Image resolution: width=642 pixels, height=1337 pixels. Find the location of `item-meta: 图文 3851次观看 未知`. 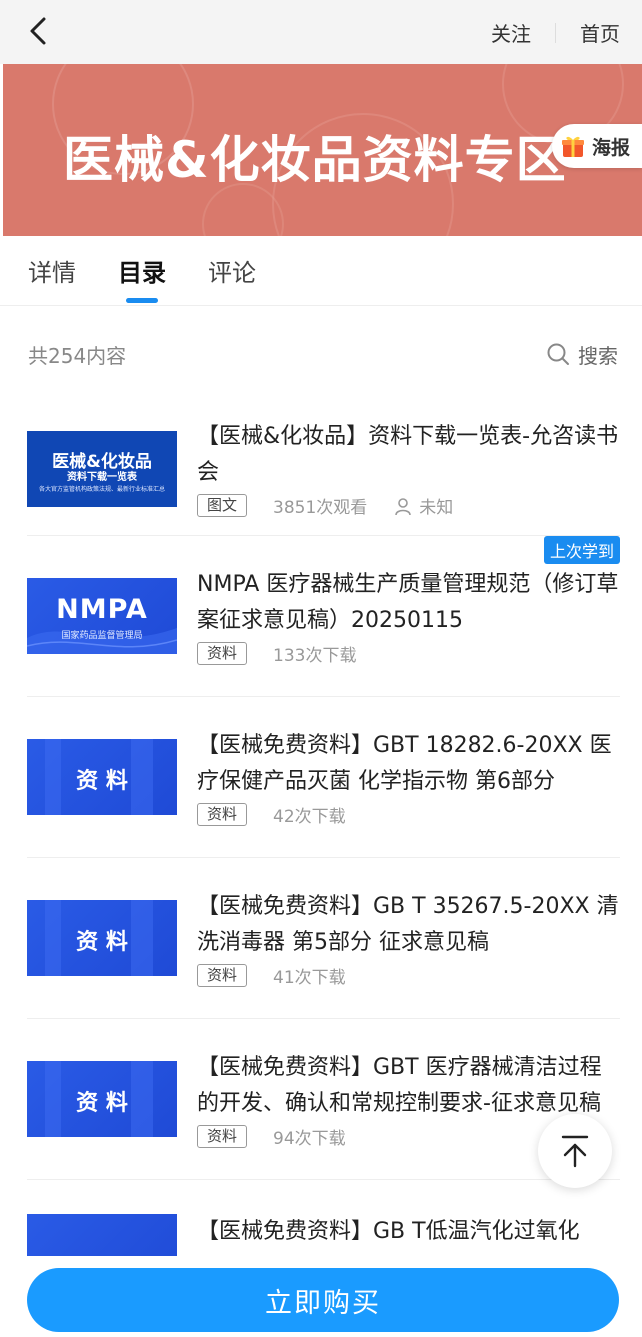

item-meta: 图文 3851次观看 未知 is located at coordinates (408, 505).